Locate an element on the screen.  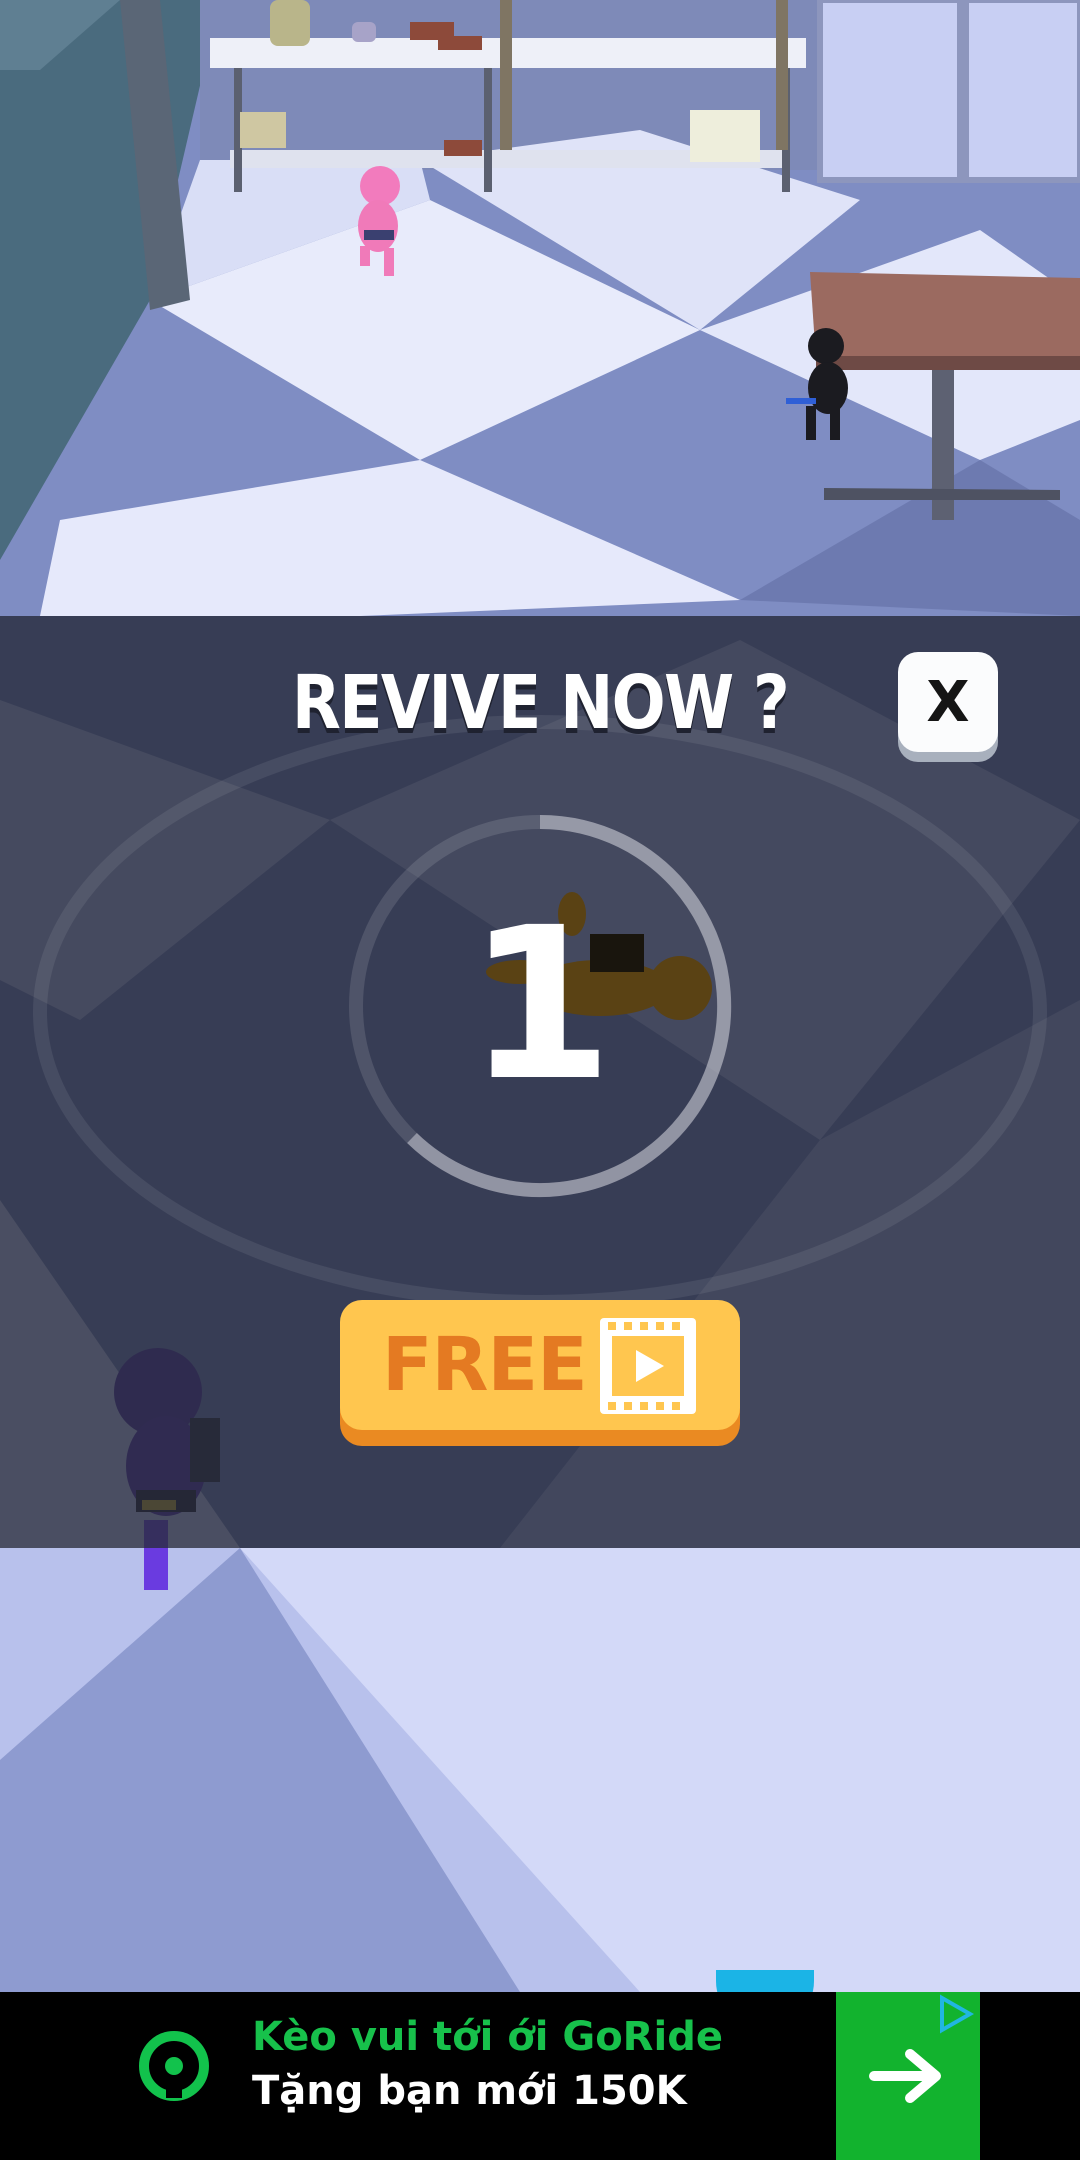
video-play-icon is located at coordinates (648, 1366).